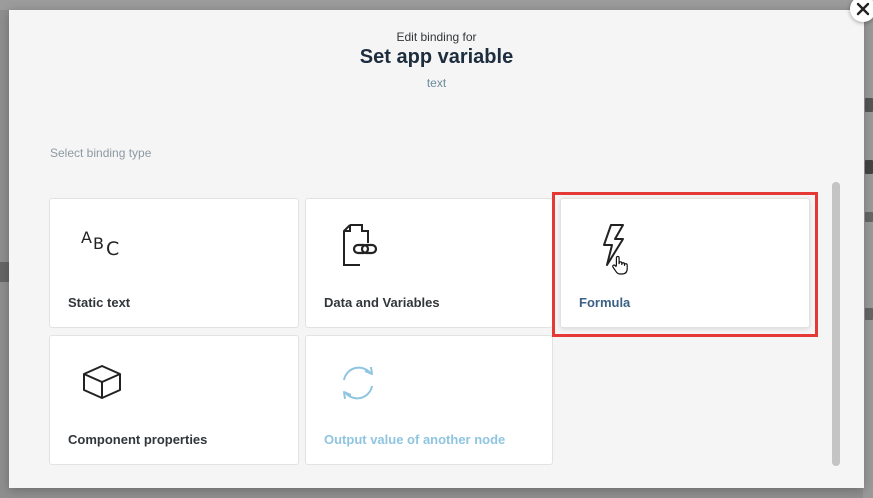 The image size is (873, 498). I want to click on abc-text-icon: A B C, so click(100, 244).